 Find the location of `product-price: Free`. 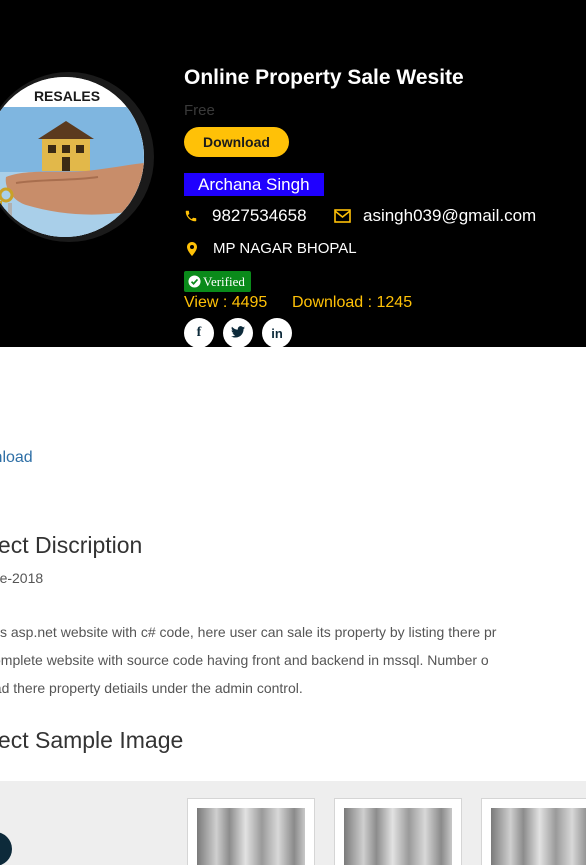

product-price: Free is located at coordinates (199, 110).